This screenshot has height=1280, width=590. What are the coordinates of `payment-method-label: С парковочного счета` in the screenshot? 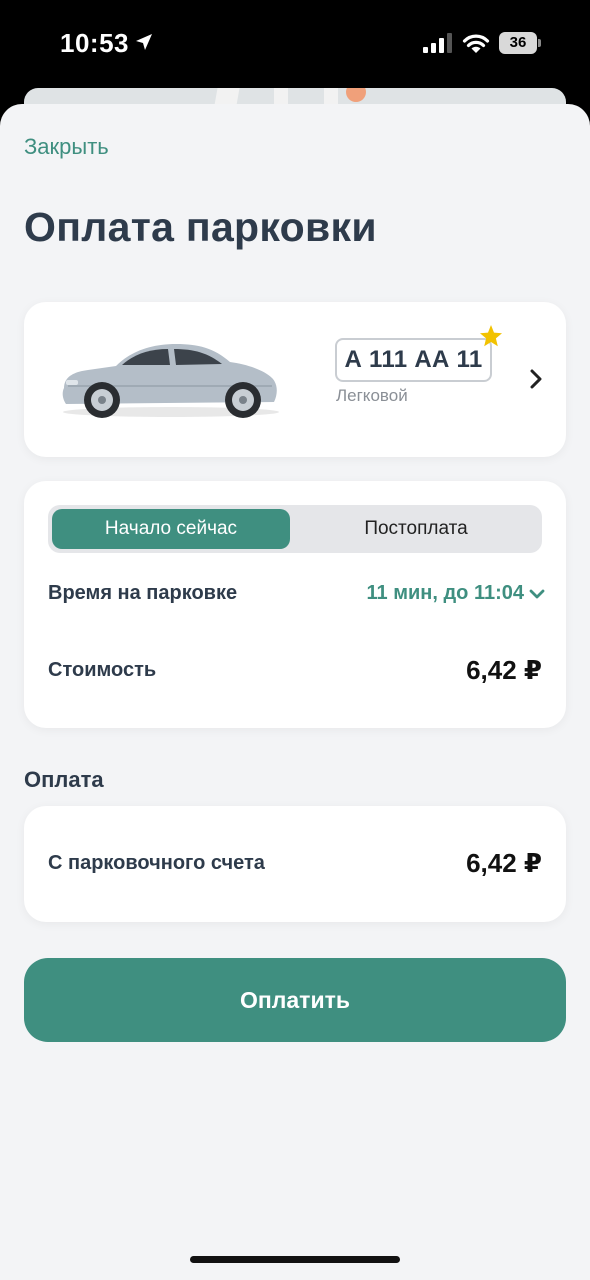 It's located at (156, 863).